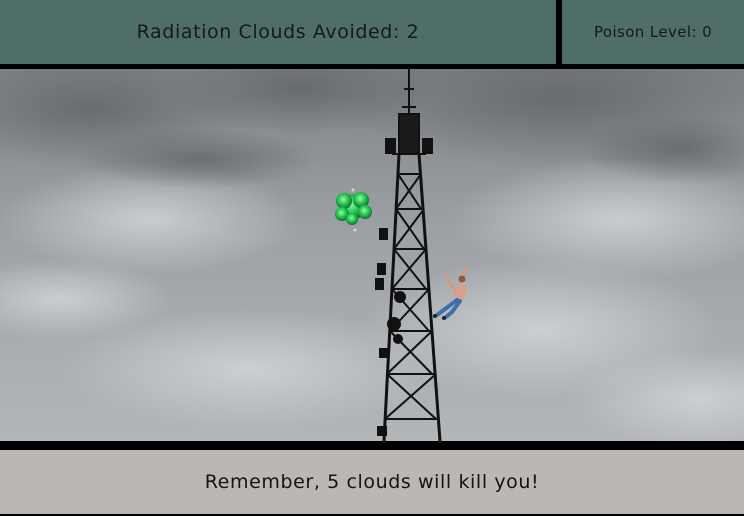 The height and width of the screenshot is (516, 744). I want to click on poison-level-counter: Poison Level: 0, so click(653, 32).